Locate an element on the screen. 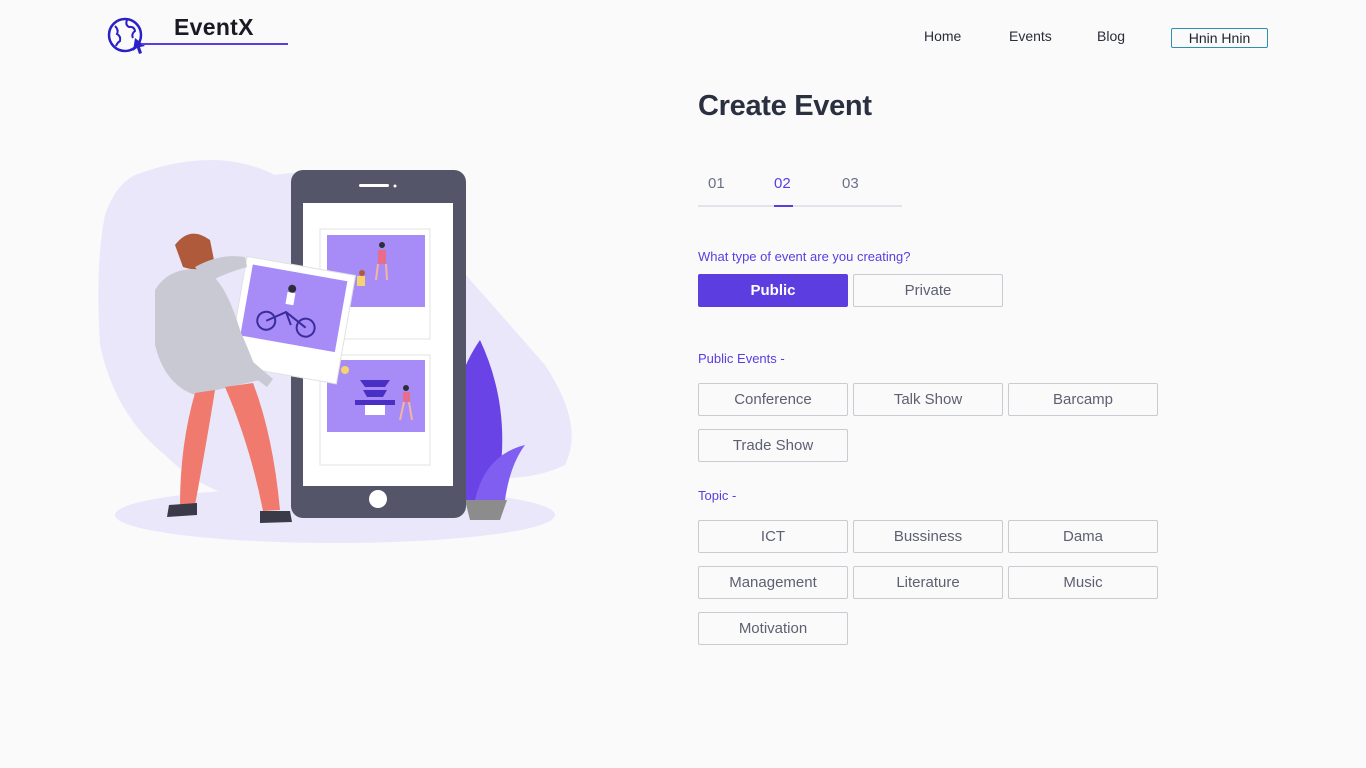  step-tab-03: 03 is located at coordinates (850, 183).